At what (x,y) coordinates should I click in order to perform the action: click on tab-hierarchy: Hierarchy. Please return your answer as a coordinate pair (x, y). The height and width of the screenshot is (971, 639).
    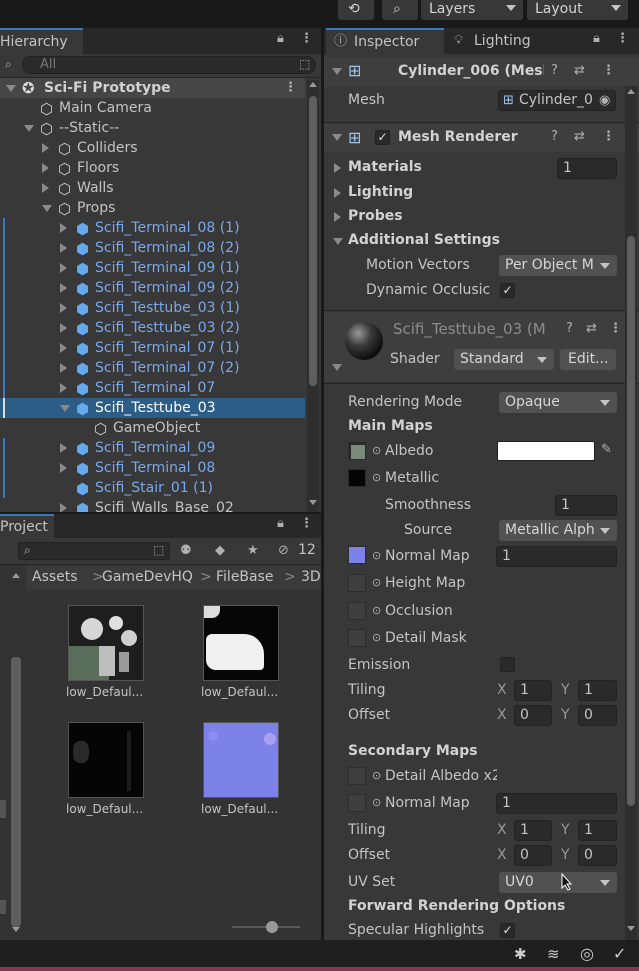
    Looking at the image, I should click on (41, 41).